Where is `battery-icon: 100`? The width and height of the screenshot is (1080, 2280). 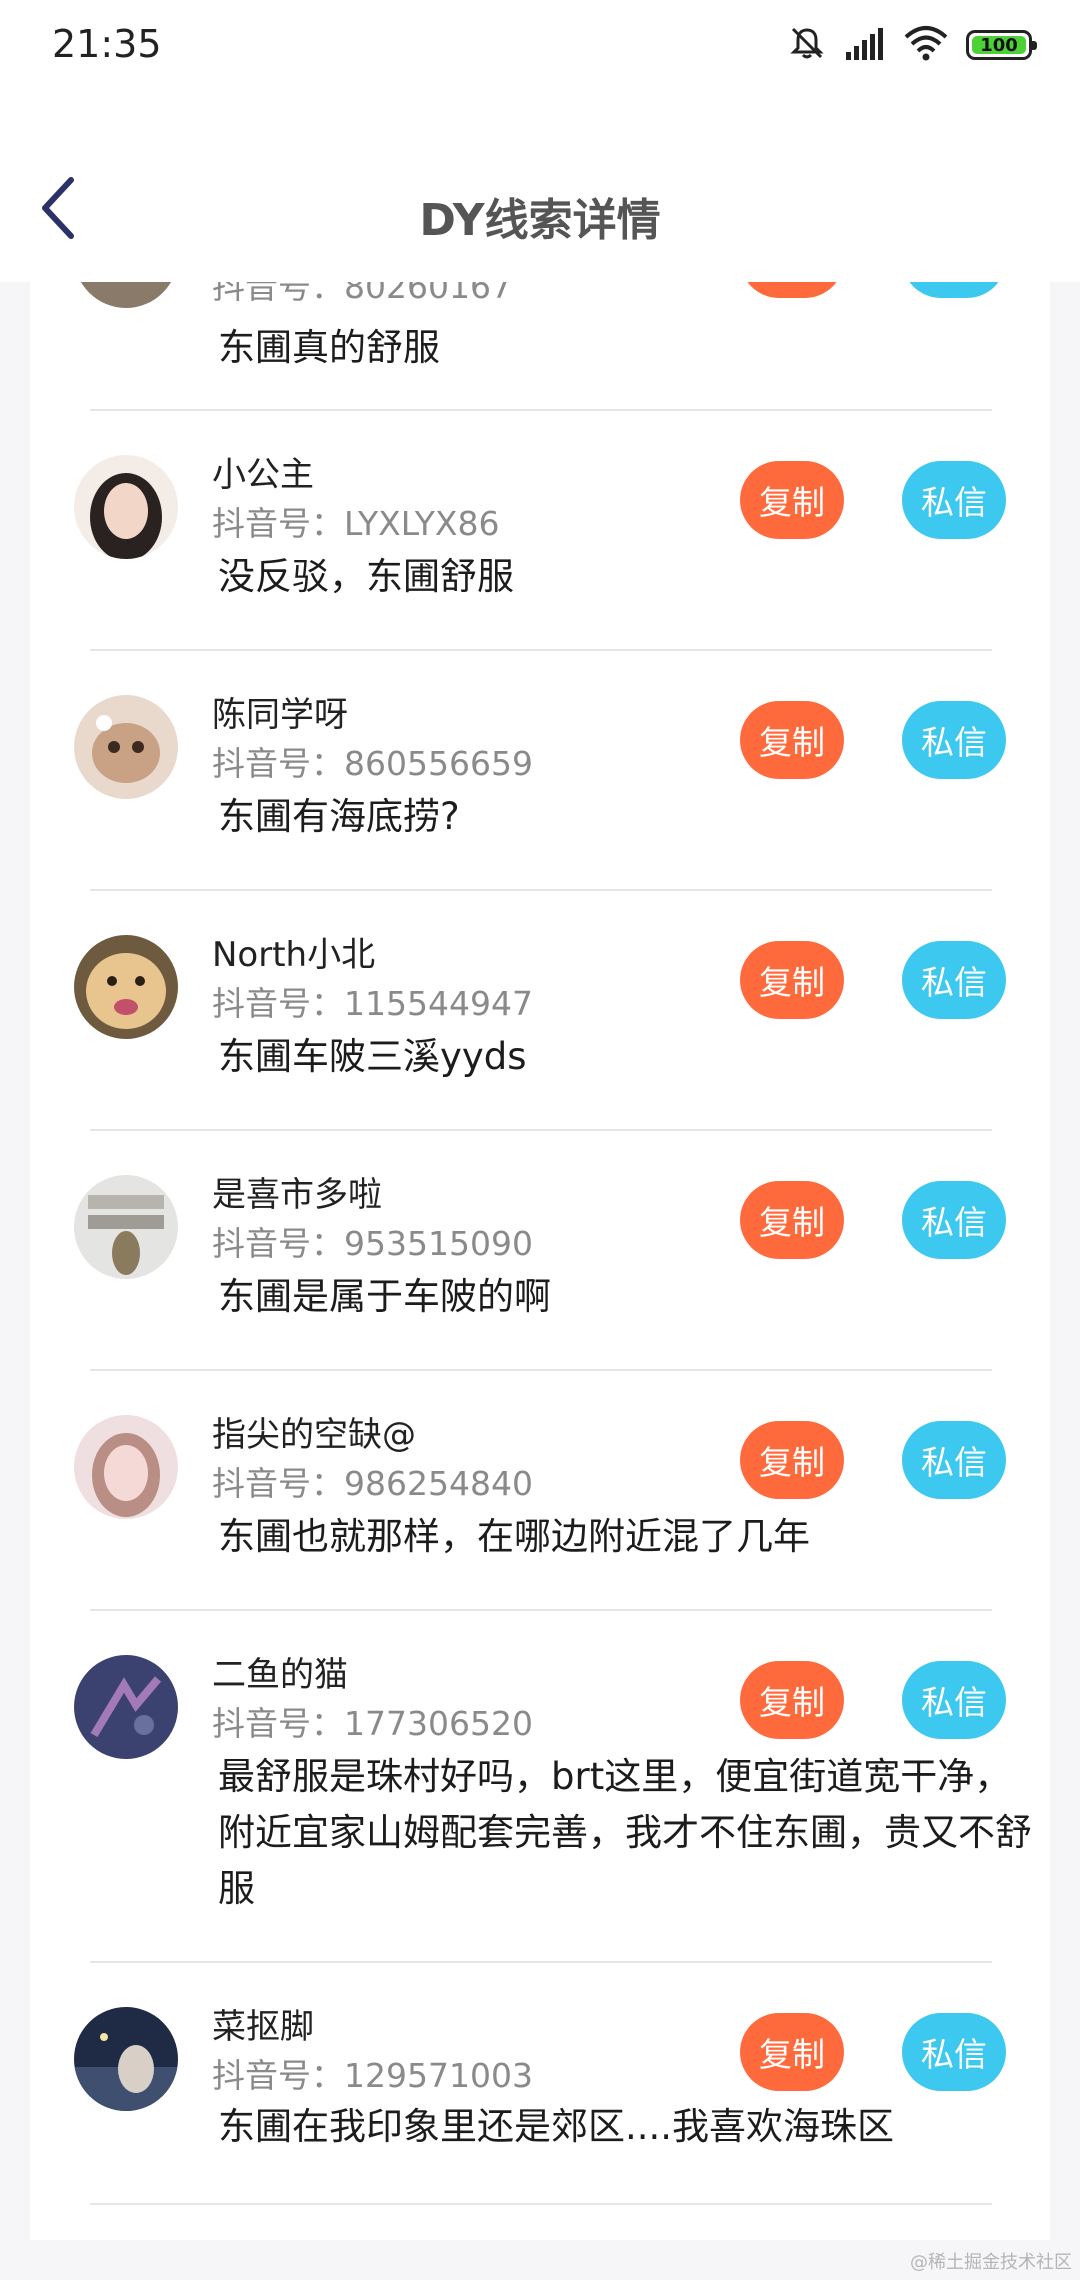 battery-icon: 100 is located at coordinates (1001, 45).